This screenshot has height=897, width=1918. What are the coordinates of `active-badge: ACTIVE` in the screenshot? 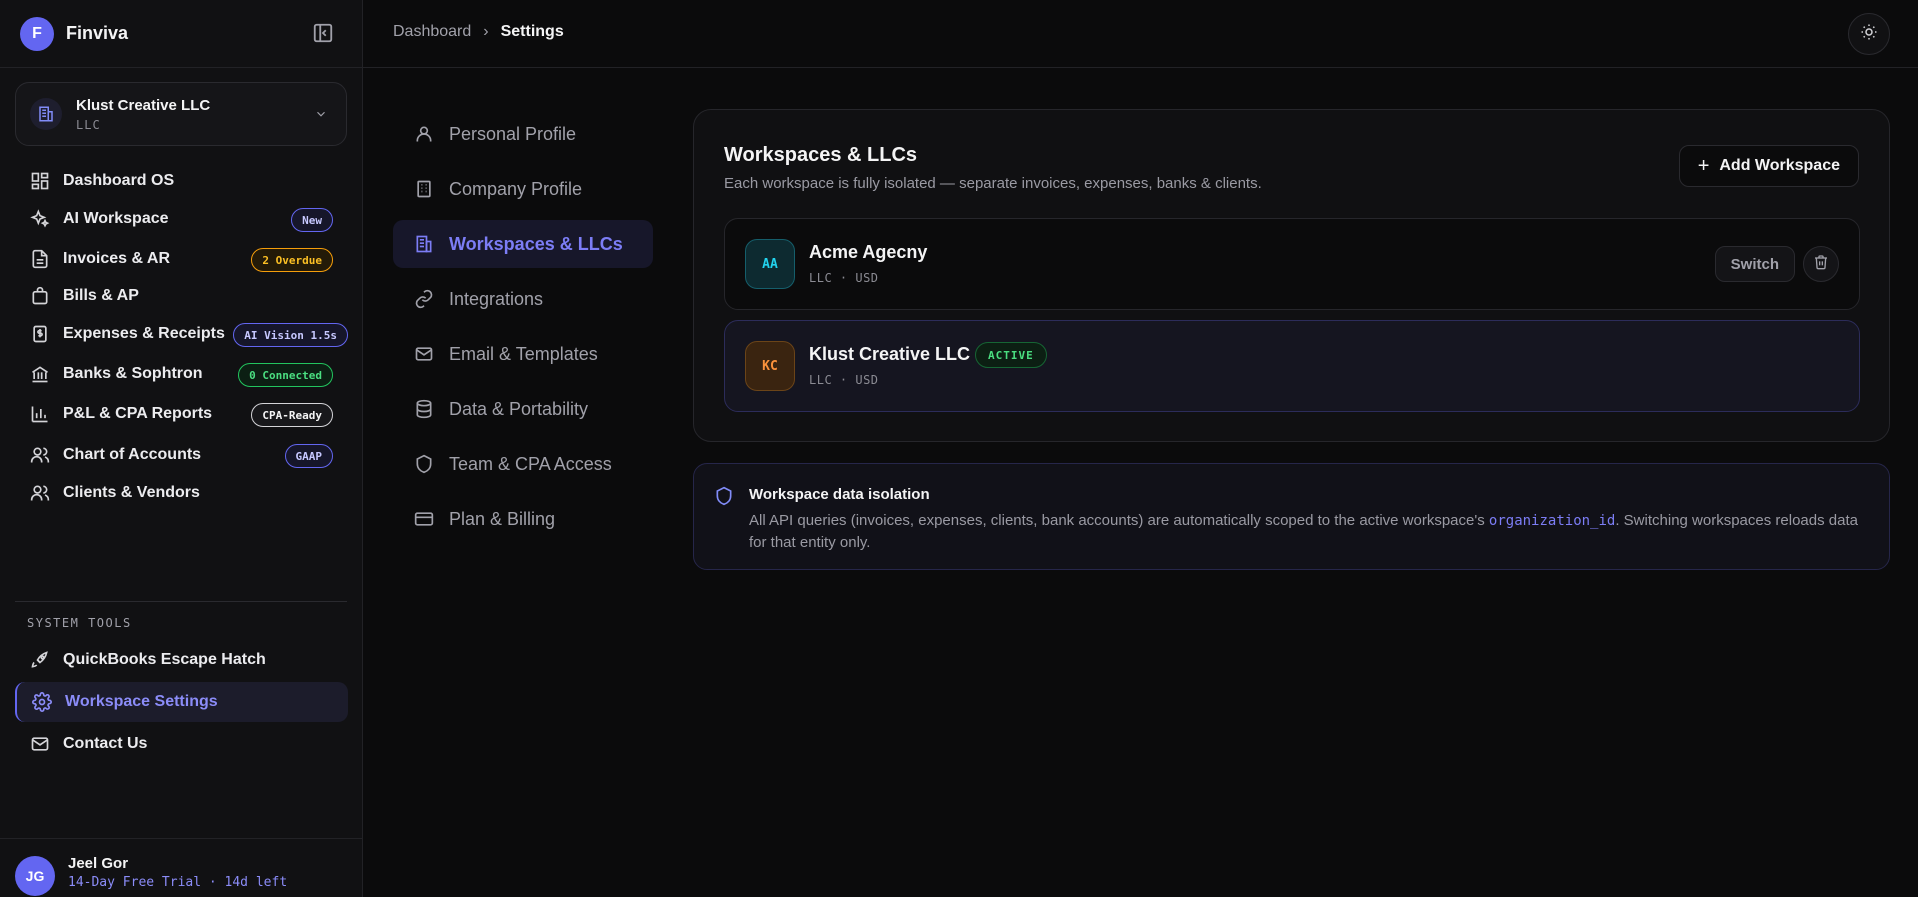 It's located at (1011, 355).